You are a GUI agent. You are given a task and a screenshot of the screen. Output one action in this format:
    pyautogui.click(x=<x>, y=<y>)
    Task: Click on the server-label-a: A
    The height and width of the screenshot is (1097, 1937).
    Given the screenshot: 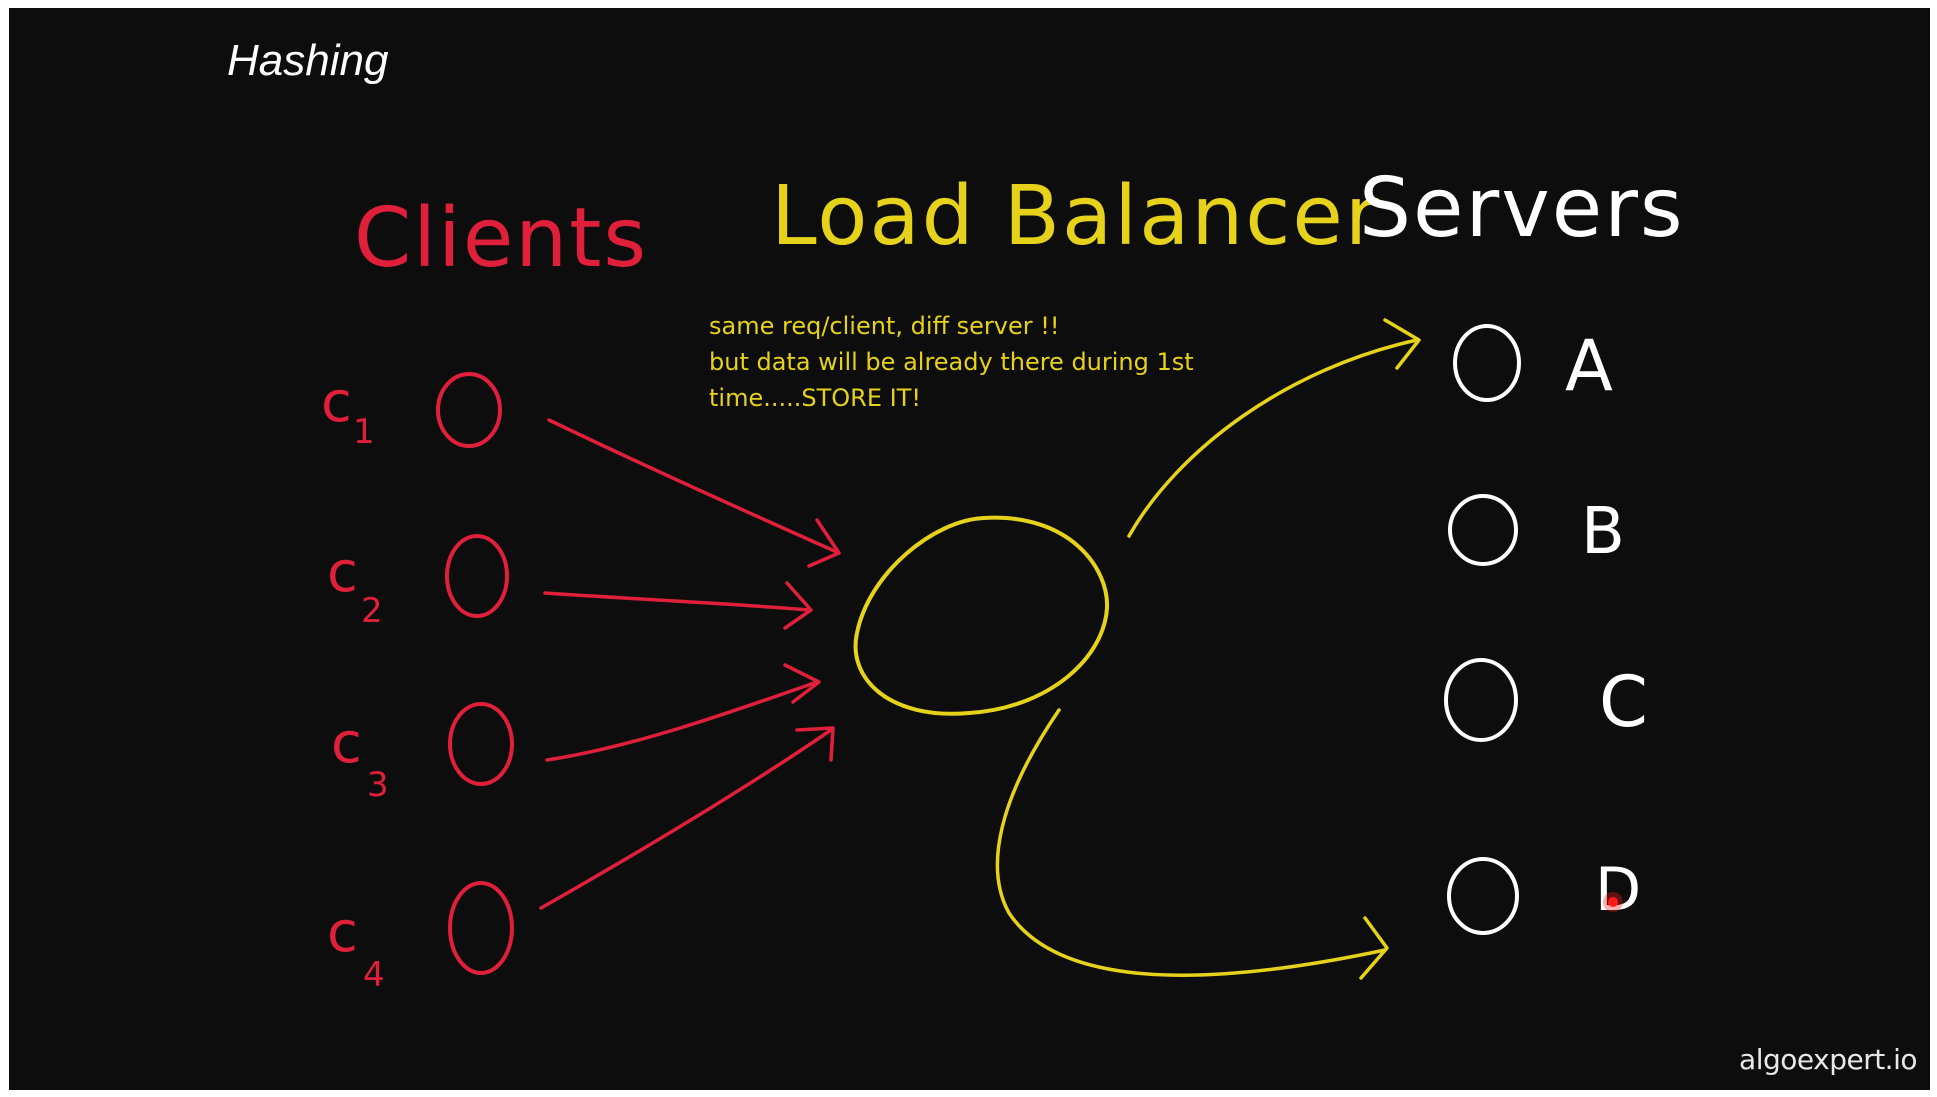 What is the action you would take?
    pyautogui.click(x=1589, y=366)
    